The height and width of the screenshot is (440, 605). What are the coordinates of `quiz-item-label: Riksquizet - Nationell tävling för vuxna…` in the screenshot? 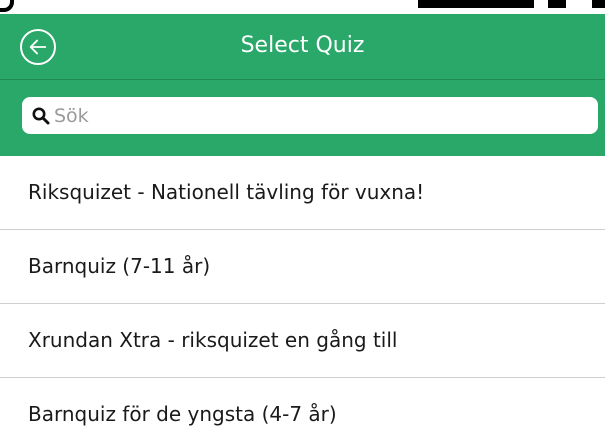 It's located at (226, 192).